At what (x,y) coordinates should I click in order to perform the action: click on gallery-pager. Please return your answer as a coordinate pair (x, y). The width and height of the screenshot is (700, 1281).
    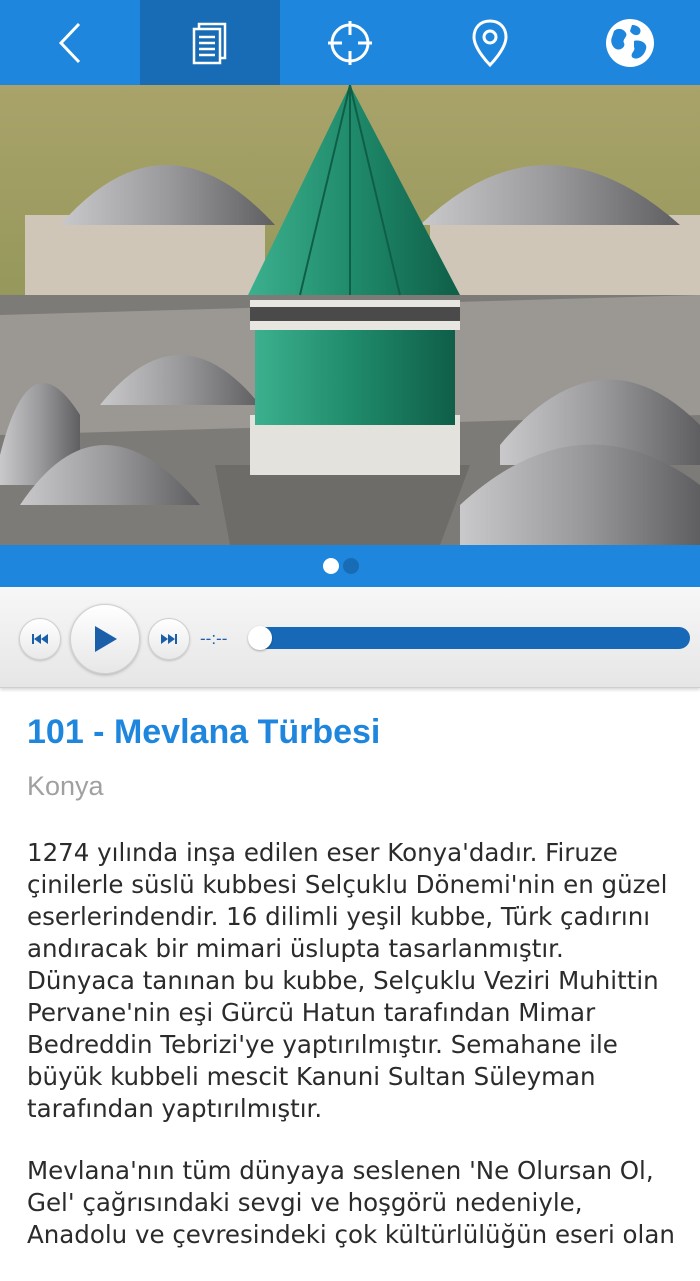
    Looking at the image, I should click on (350, 566).